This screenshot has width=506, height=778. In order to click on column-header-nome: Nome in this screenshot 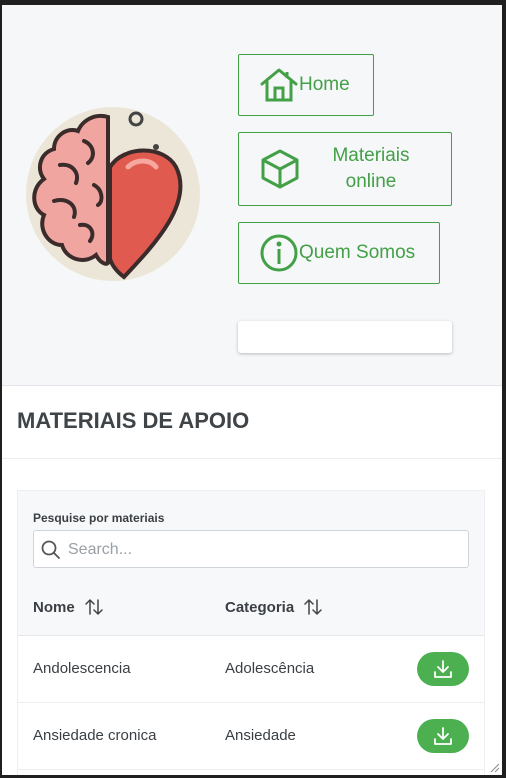, I will do `click(68, 607)`.